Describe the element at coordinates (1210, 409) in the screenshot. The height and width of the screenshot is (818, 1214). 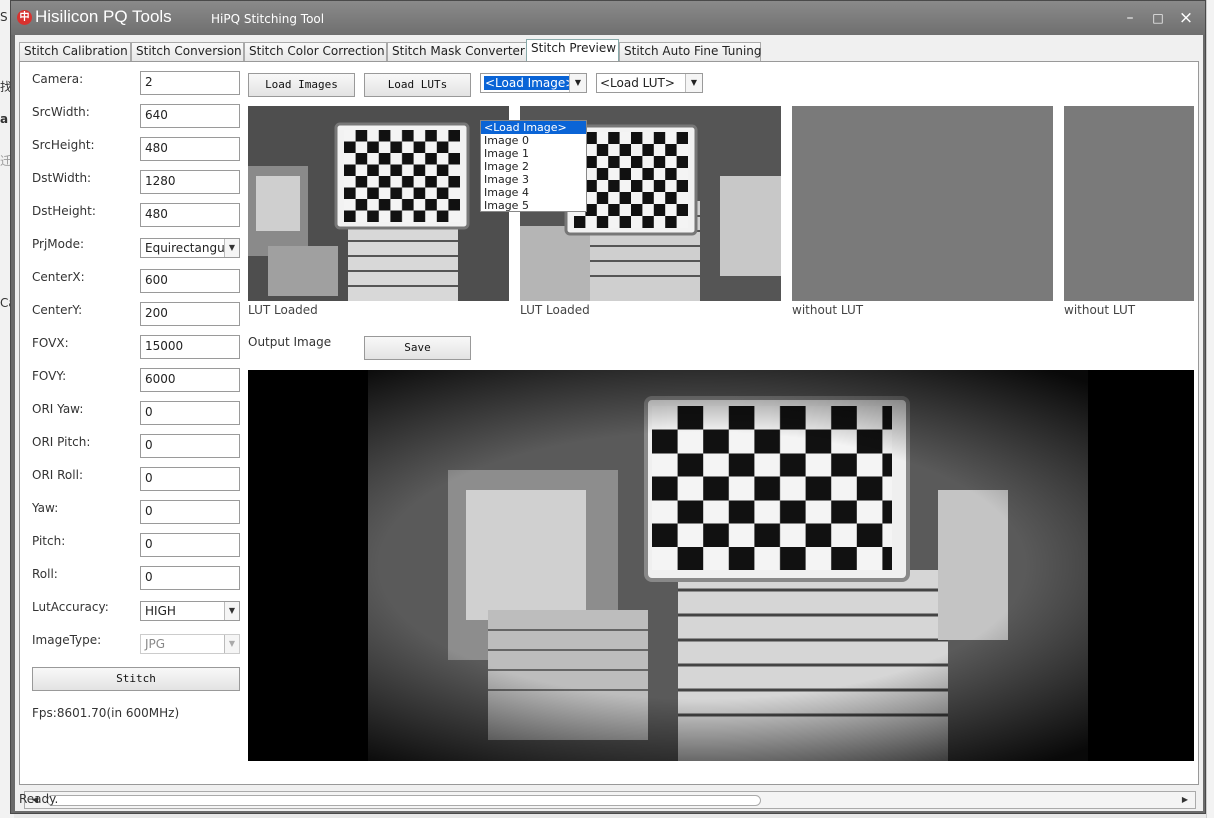
I see `background-app-right` at that location.